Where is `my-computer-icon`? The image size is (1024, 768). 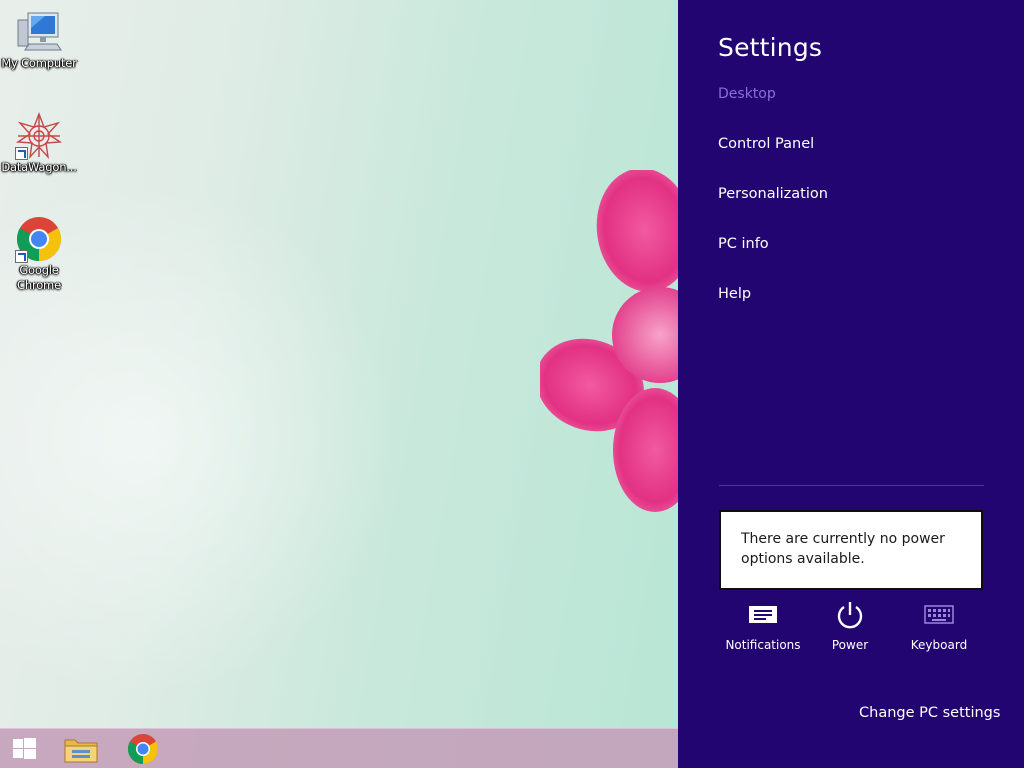 my-computer-icon is located at coordinates (39, 32).